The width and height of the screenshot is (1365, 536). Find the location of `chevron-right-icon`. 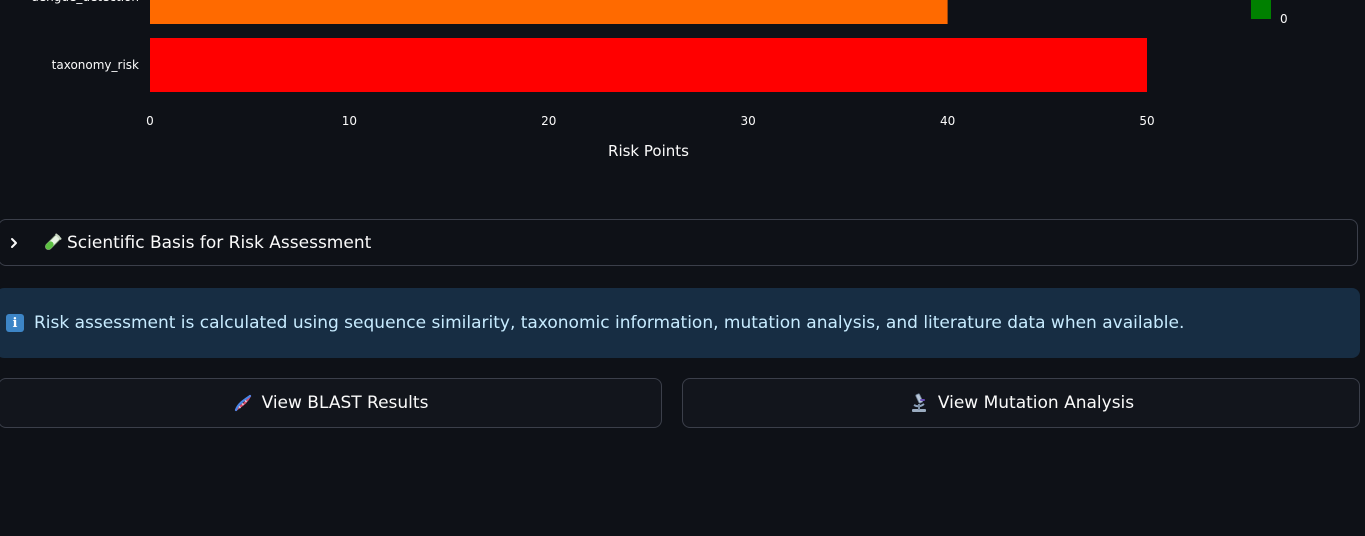

chevron-right-icon is located at coordinates (14, 243).